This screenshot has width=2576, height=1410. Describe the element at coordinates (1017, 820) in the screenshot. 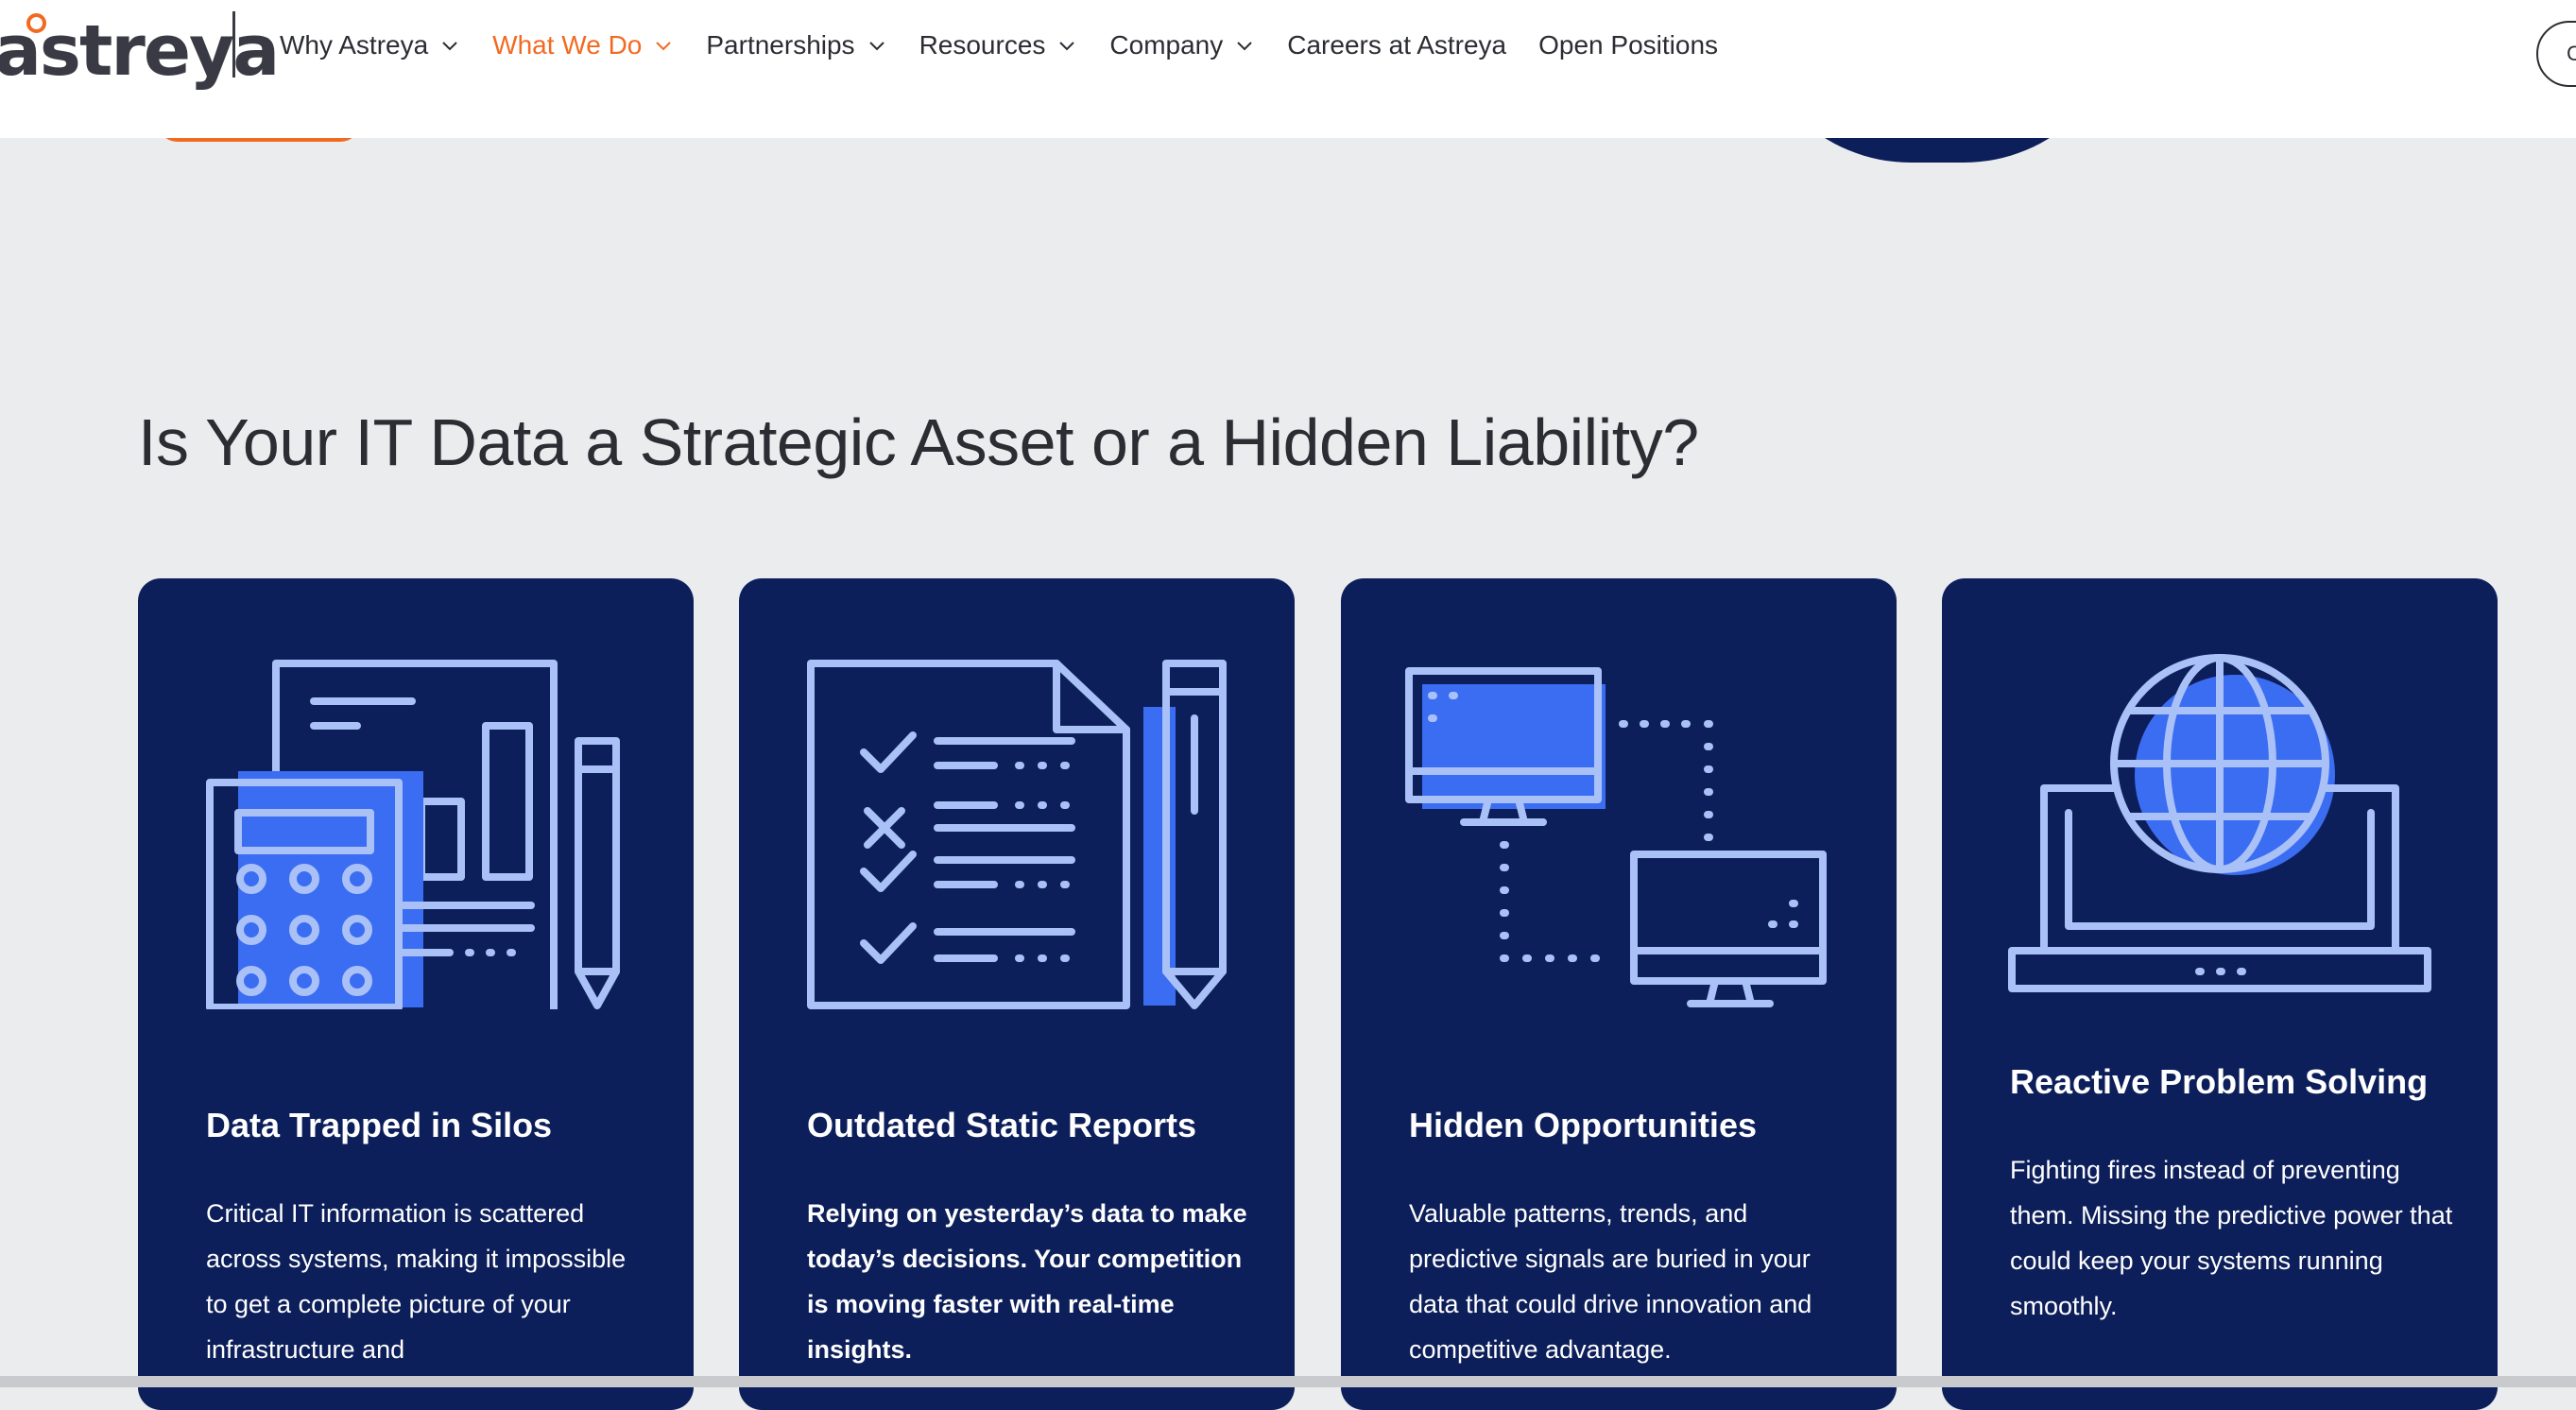

I see `checklist-document-icon` at that location.